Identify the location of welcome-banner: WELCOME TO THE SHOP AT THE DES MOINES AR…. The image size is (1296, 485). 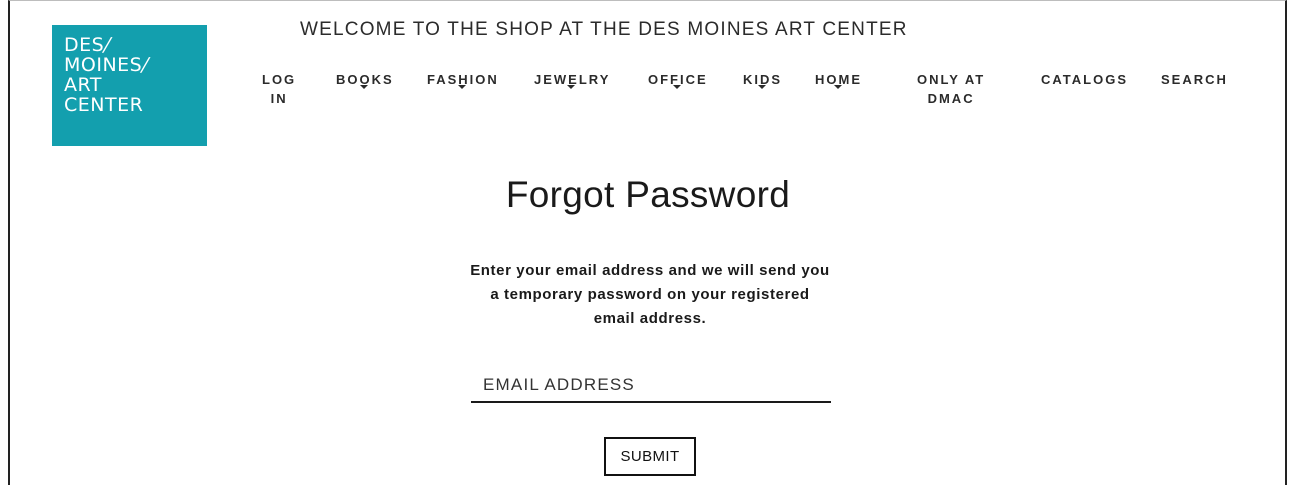
(604, 29).